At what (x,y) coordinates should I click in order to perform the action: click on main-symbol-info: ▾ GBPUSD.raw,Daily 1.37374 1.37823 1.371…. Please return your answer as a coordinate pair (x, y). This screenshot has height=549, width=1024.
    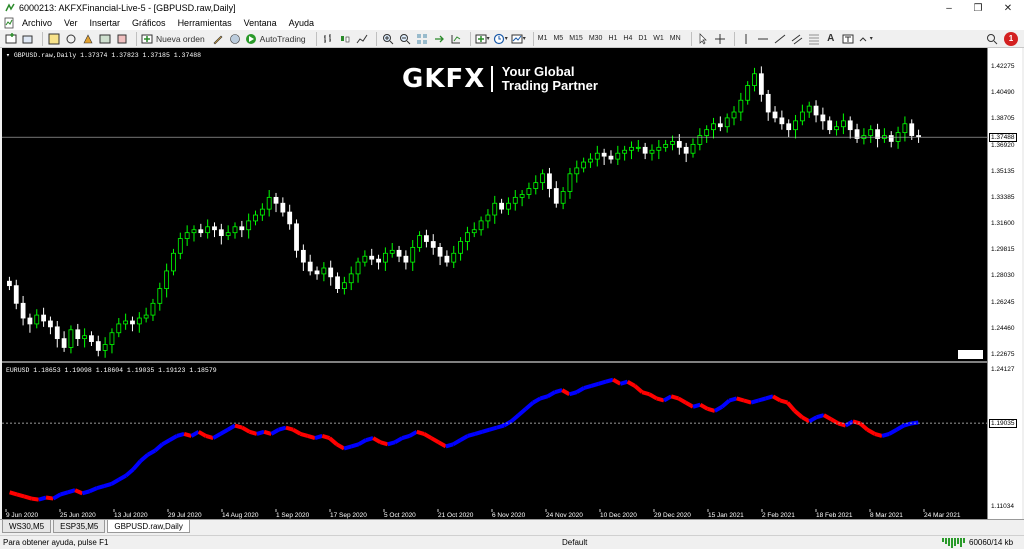
    Looking at the image, I should click on (104, 55).